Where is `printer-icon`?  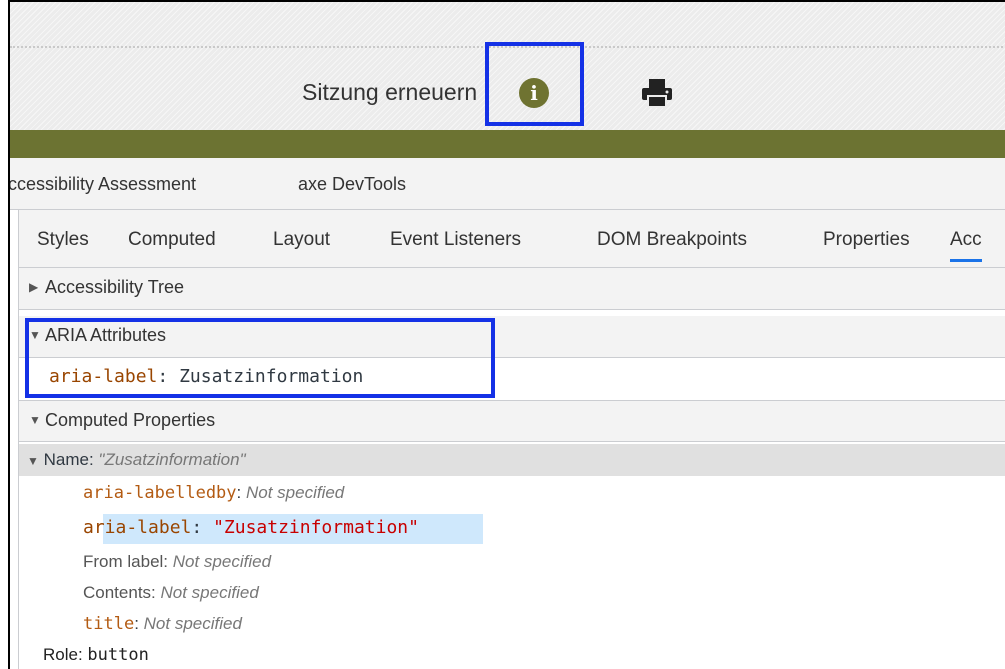
printer-icon is located at coordinates (657, 93).